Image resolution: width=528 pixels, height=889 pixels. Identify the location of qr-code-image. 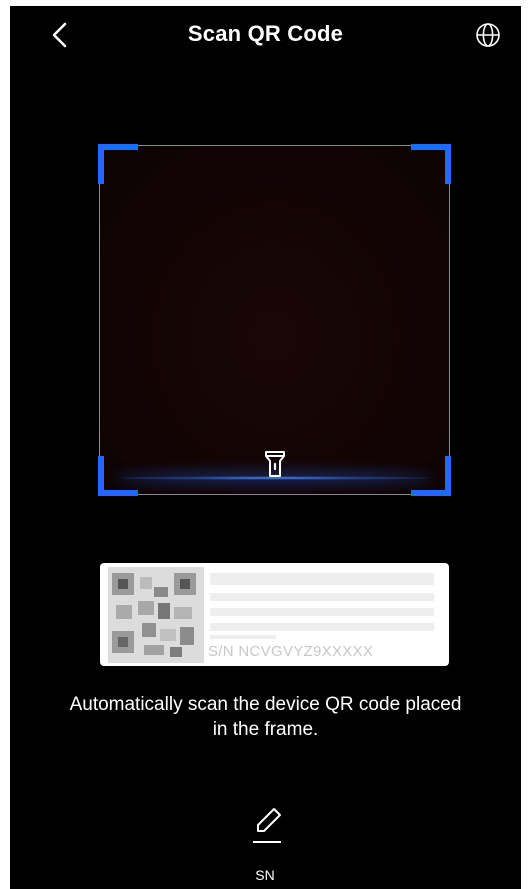
(156, 615).